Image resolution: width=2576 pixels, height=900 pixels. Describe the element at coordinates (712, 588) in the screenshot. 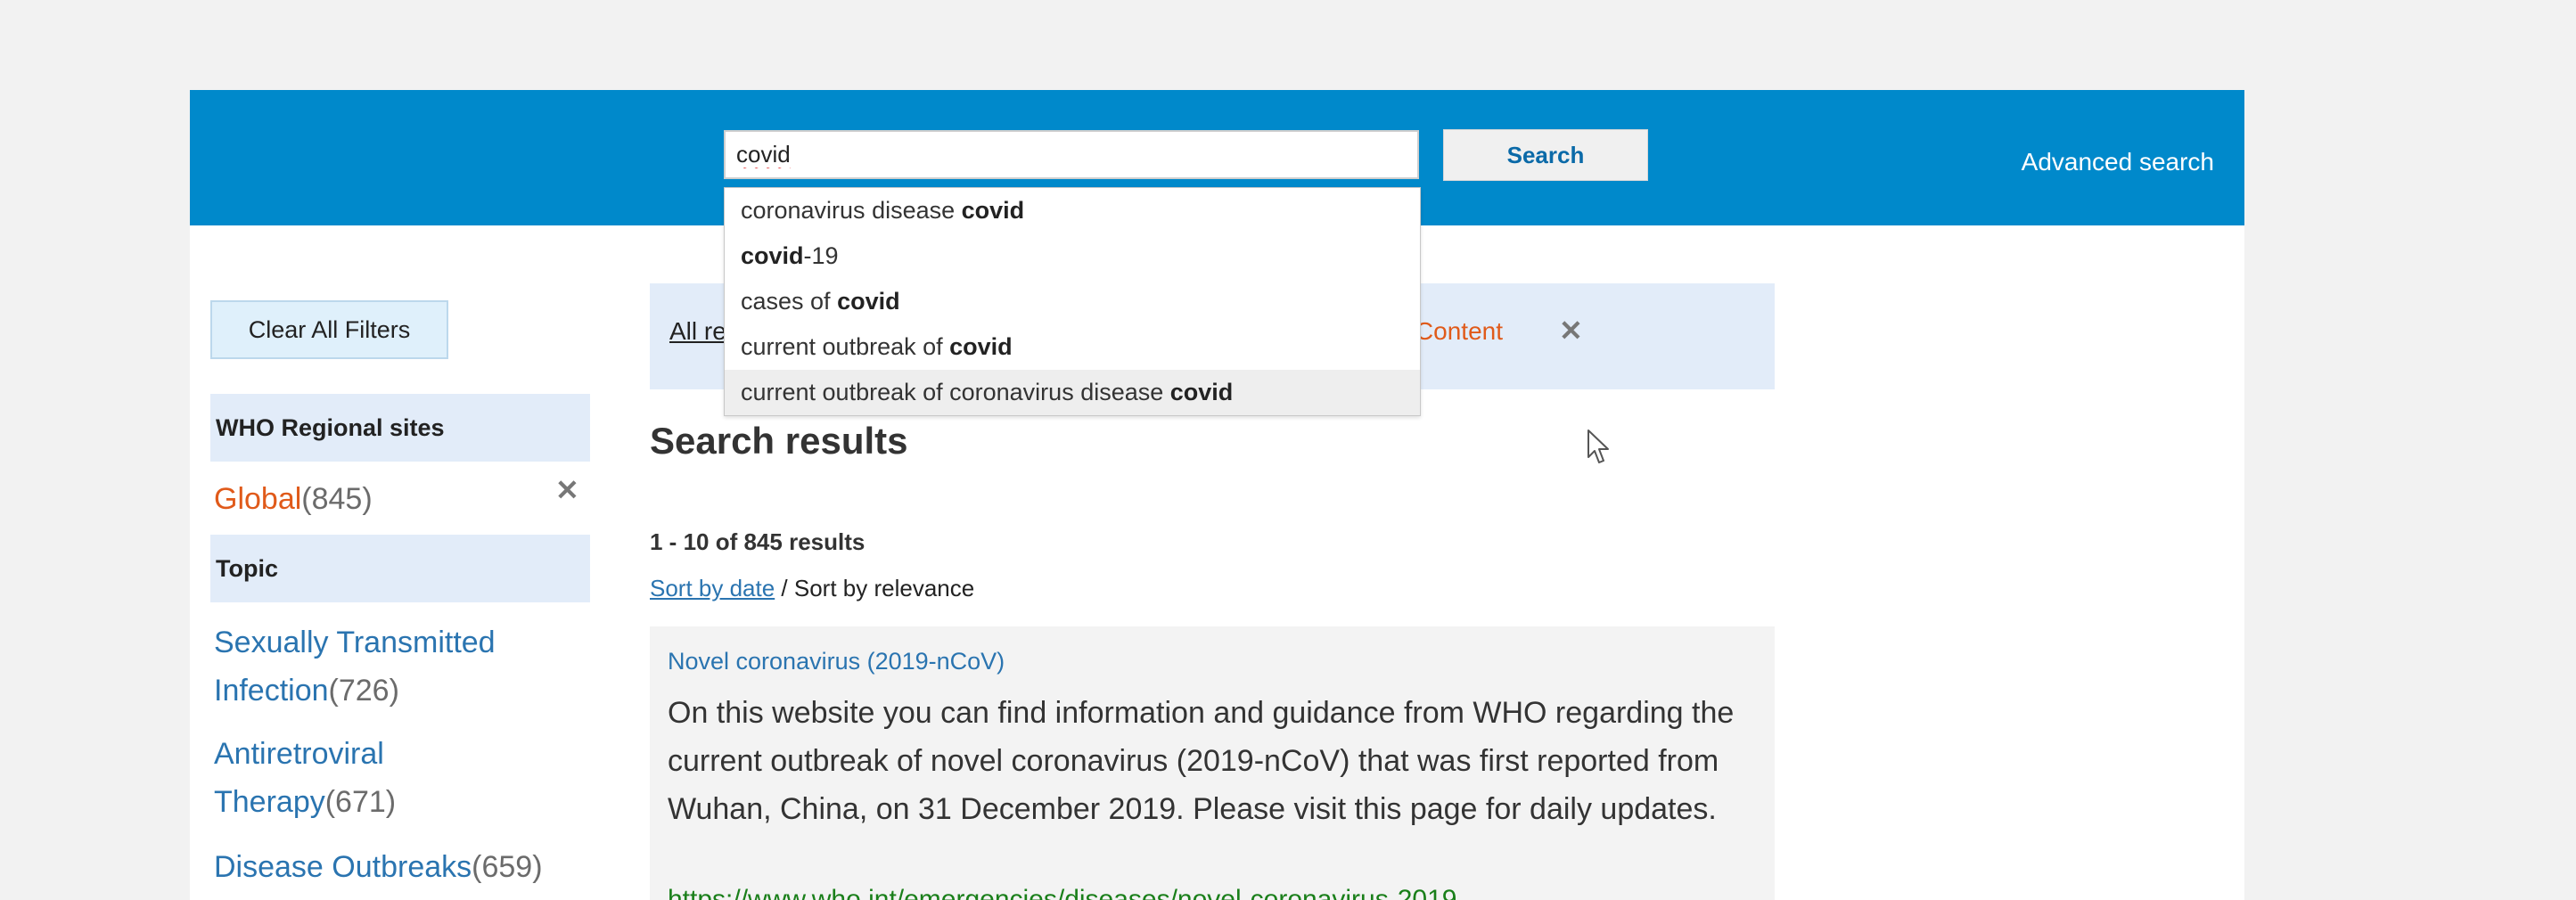

I see `sort-by-date-link: Sort by date` at that location.